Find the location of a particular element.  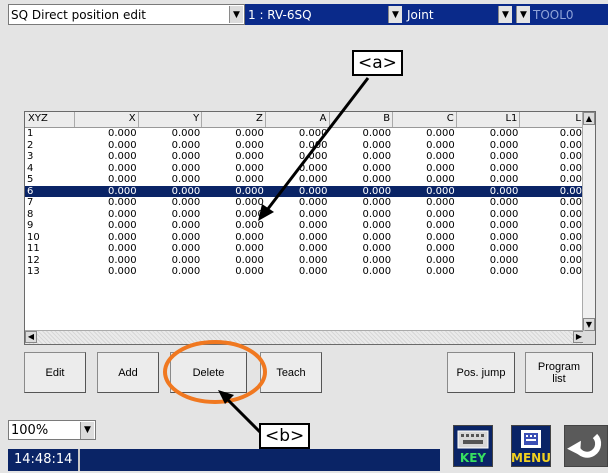

menu-button: MENU is located at coordinates (531, 446).